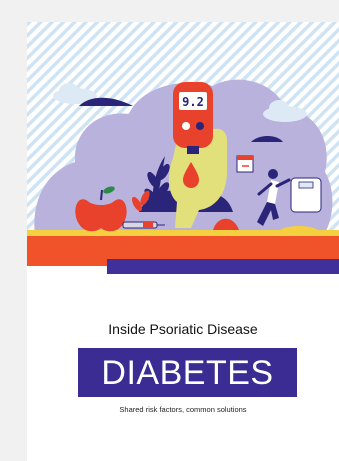 The height and width of the screenshot is (461, 339). I want to click on purple-band, so click(223, 266).